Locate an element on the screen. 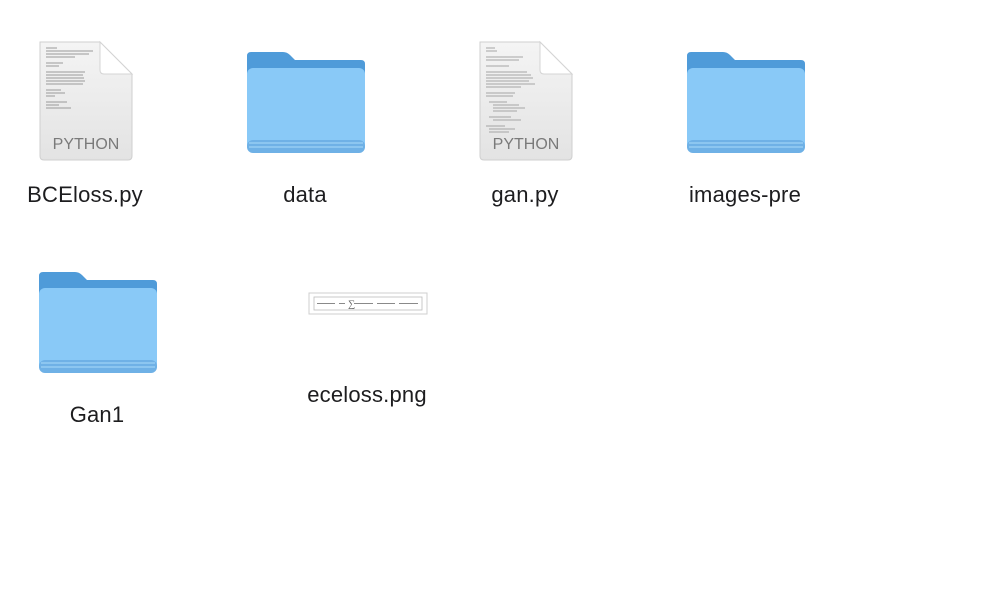  file-label: BCEloss.py is located at coordinates (85, 194).